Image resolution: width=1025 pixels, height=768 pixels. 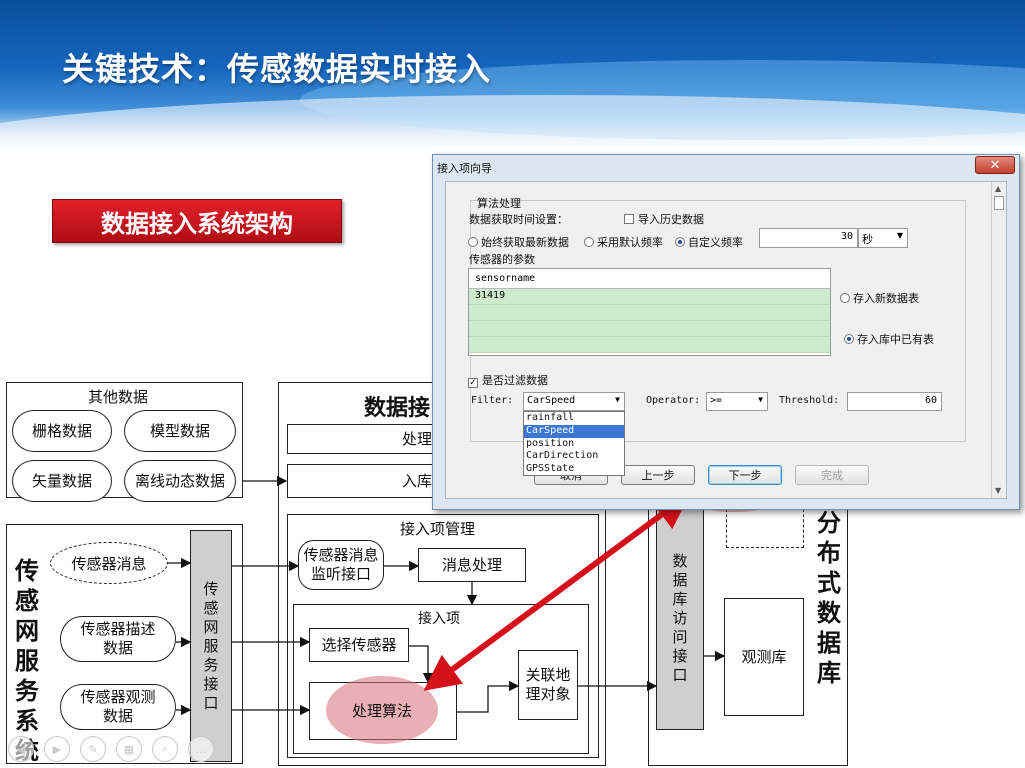 What do you see at coordinates (832, 475) in the screenshot?
I see `finish-button: 完成` at bounding box center [832, 475].